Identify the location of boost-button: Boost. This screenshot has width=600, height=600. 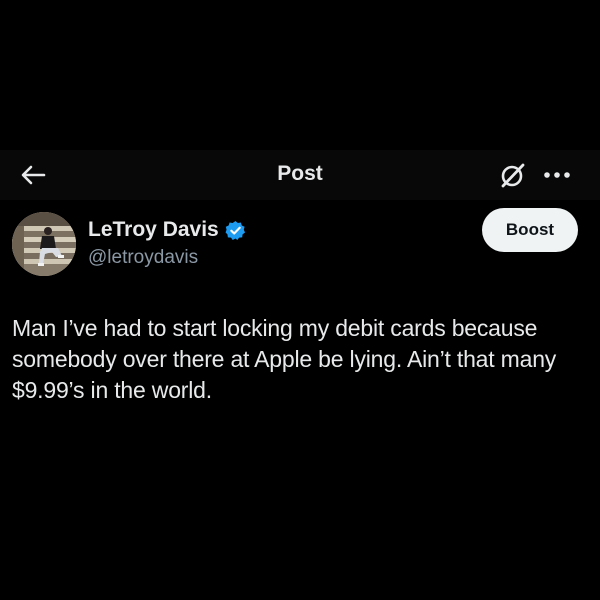
(530, 230).